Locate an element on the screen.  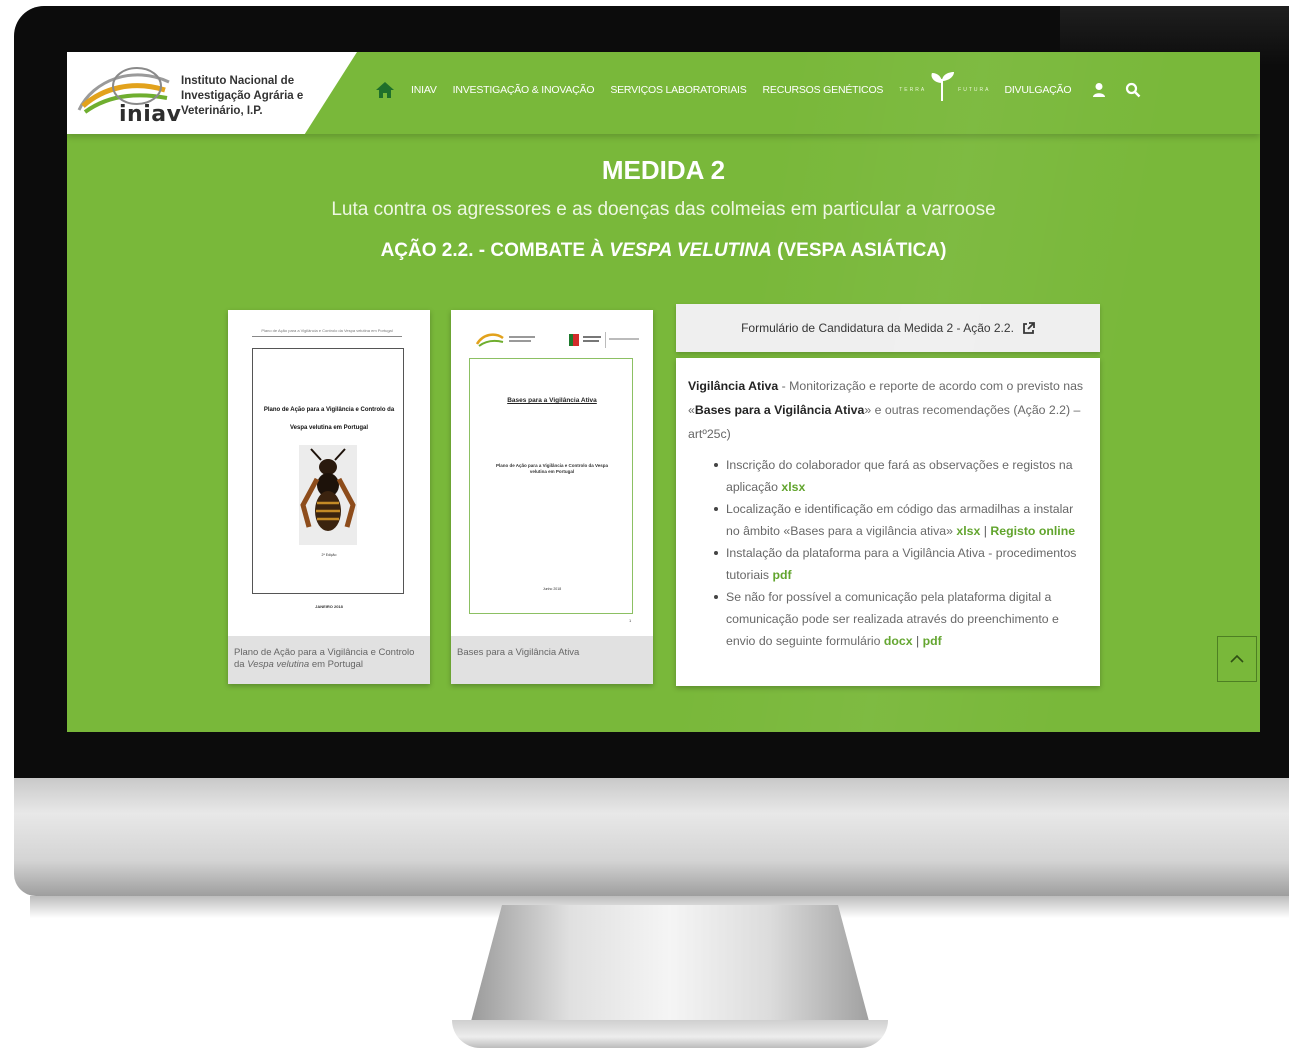
wasp-image is located at coordinates (328, 495).